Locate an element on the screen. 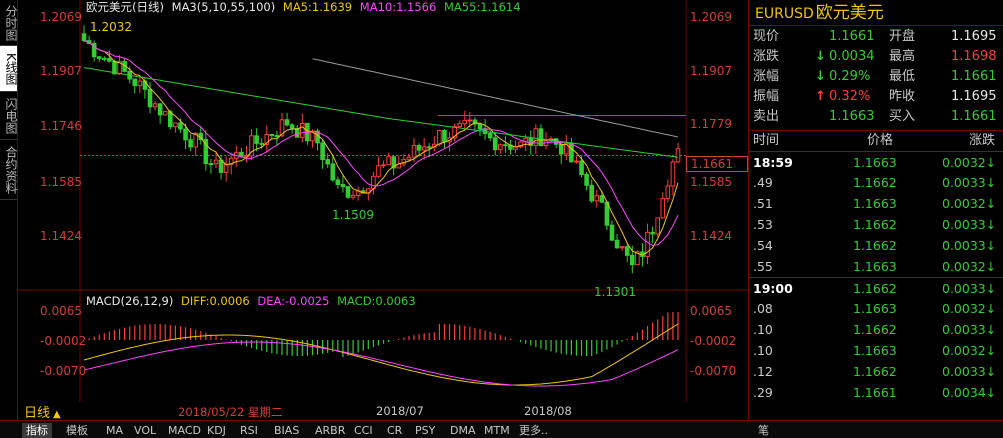  quote-row: 涨跌 ↓ 0.0034 最高 1.1698 is located at coordinates (876, 57).